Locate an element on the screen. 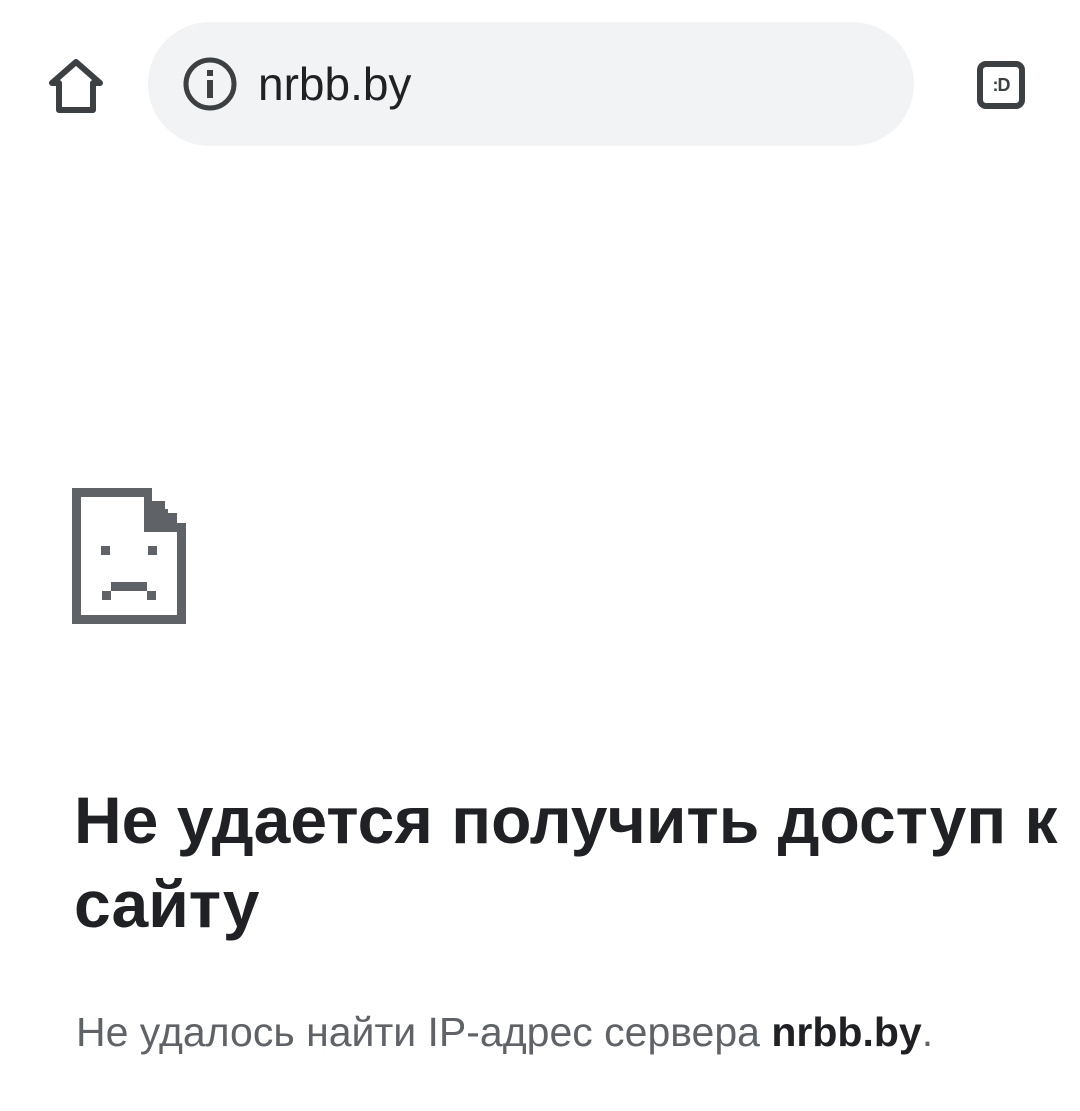 Image resolution: width=1080 pixels, height=1111 pixels. site-info-button is located at coordinates (210, 84).